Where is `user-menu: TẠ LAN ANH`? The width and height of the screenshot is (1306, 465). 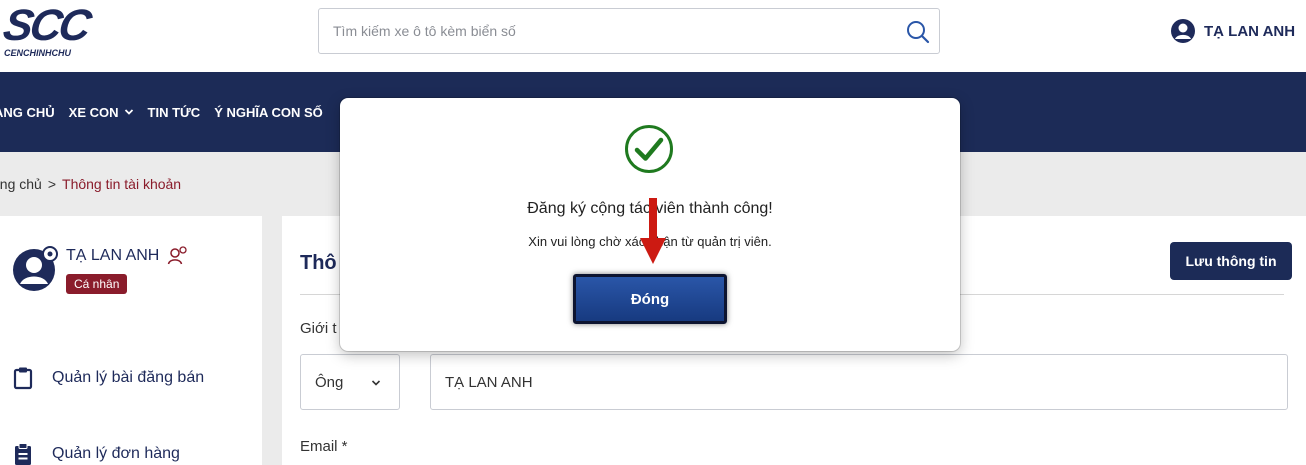
user-menu: TẠ LAN ANH is located at coordinates (1232, 31).